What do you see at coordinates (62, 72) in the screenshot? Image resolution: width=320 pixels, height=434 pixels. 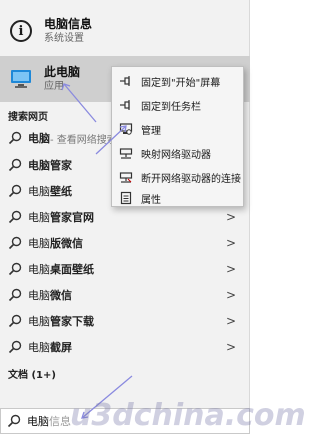 I see `result-title: 此电脑` at bounding box center [62, 72].